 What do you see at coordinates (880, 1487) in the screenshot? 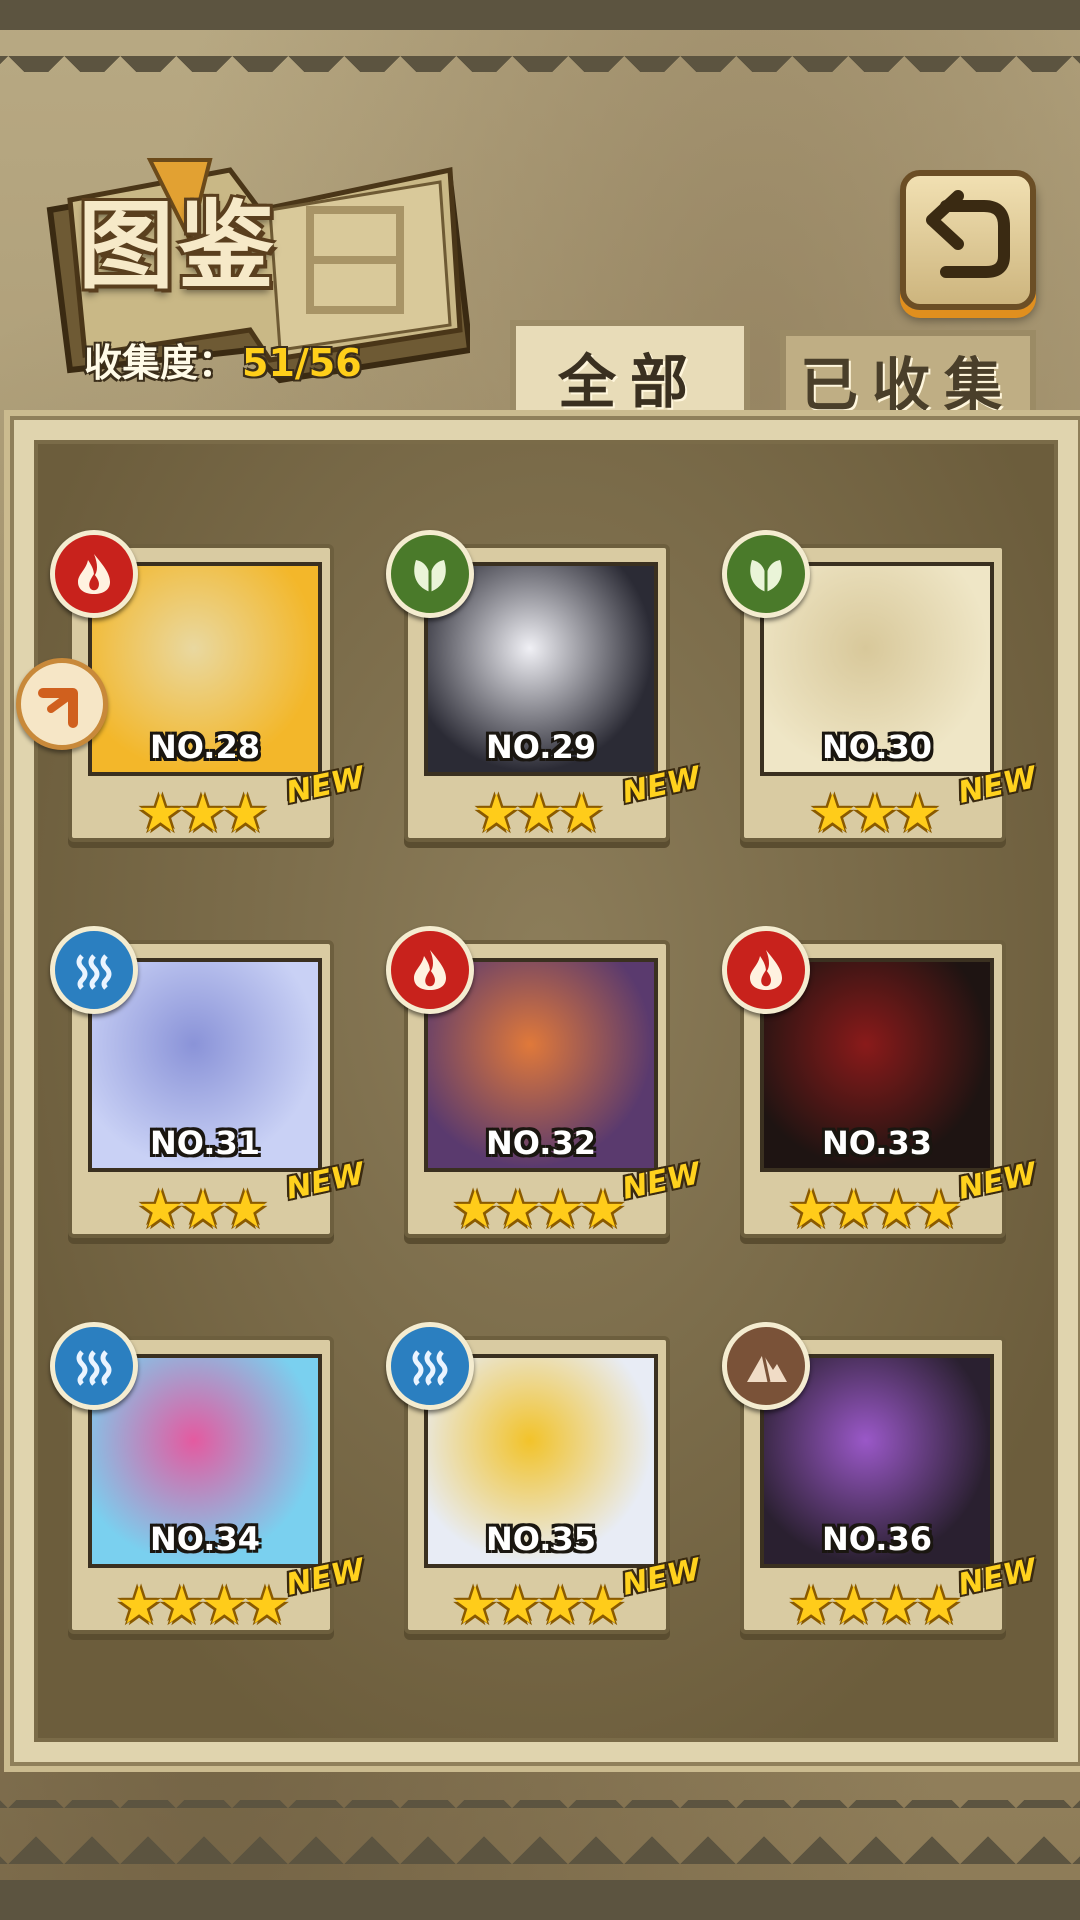
I see `character-card: NO.36 ★★★★ NEW` at bounding box center [880, 1487].